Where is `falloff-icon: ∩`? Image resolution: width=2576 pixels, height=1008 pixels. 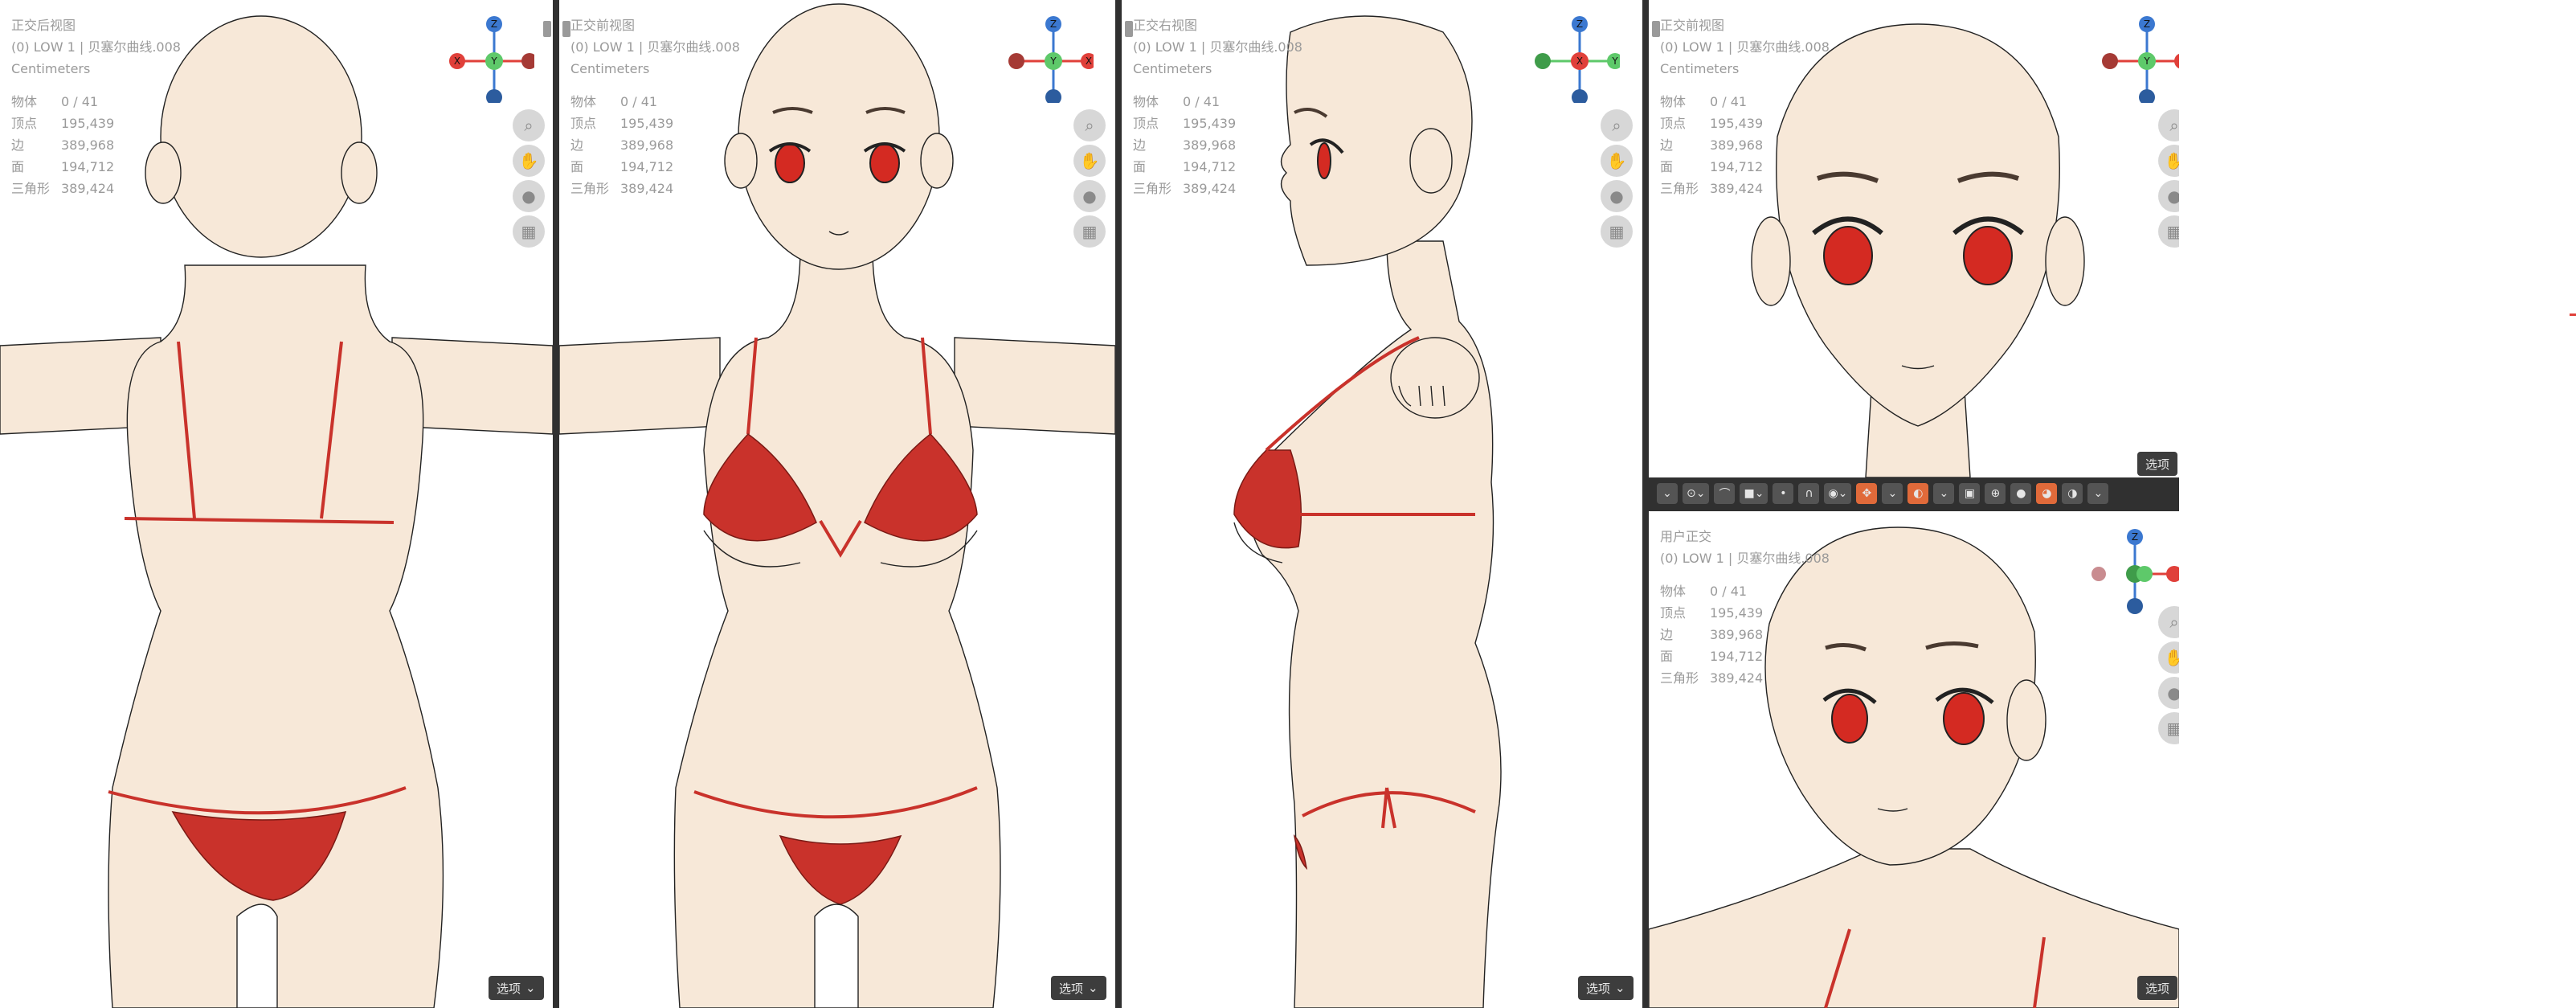 falloff-icon: ∩ is located at coordinates (1809, 493).